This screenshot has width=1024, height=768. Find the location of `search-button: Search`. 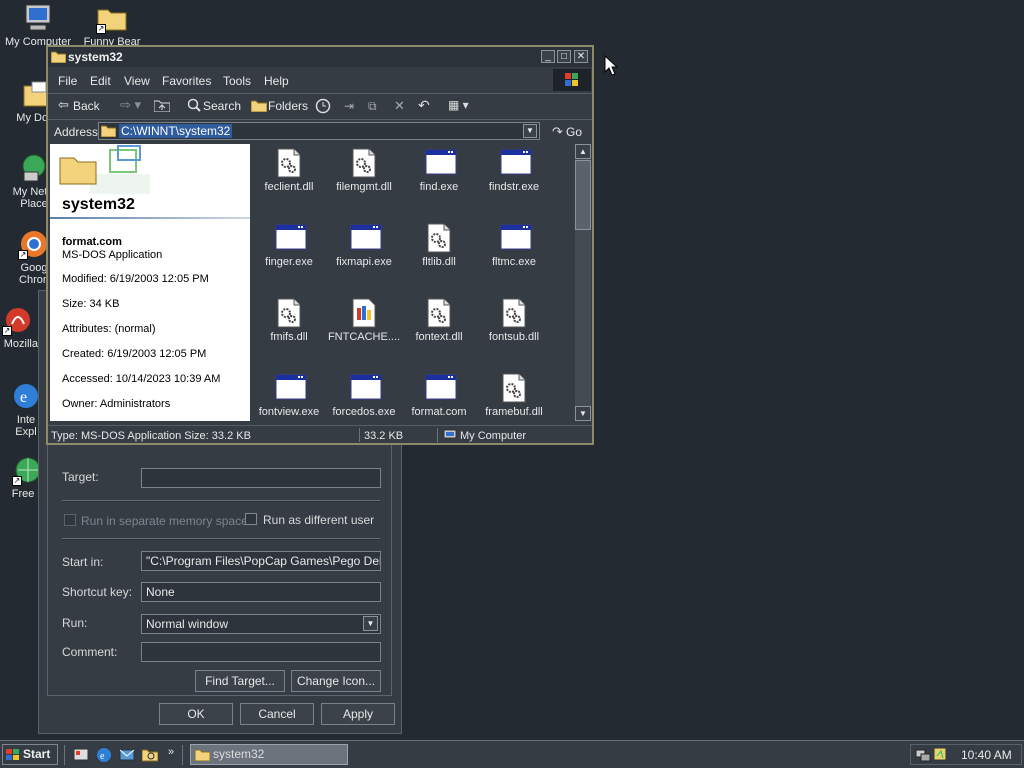

search-button: Search is located at coordinates (222, 106).